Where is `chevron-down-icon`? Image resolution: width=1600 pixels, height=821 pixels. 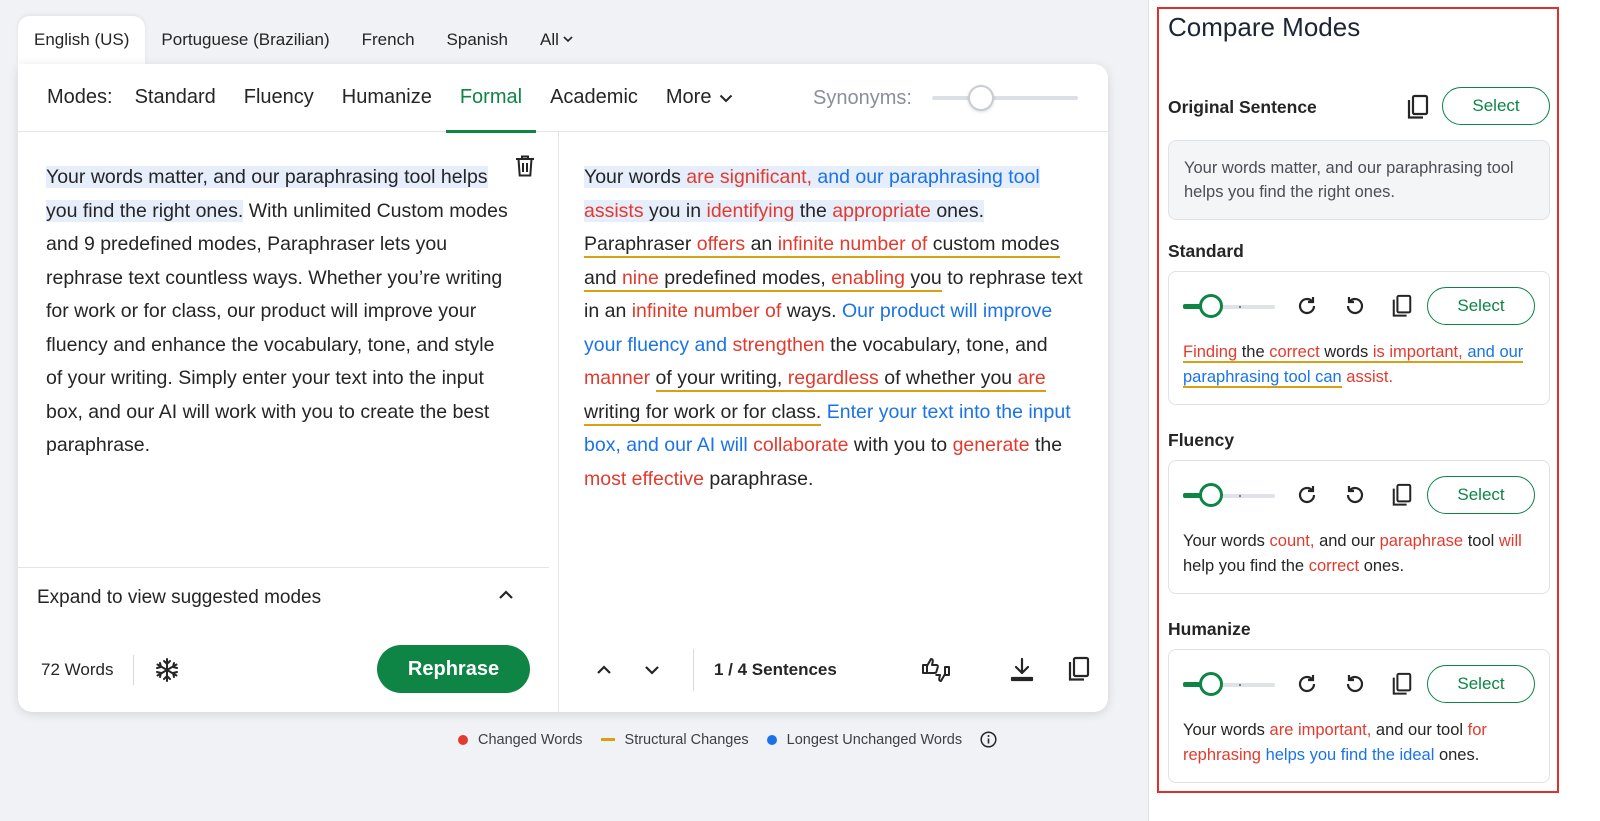 chevron-down-icon is located at coordinates (652, 670).